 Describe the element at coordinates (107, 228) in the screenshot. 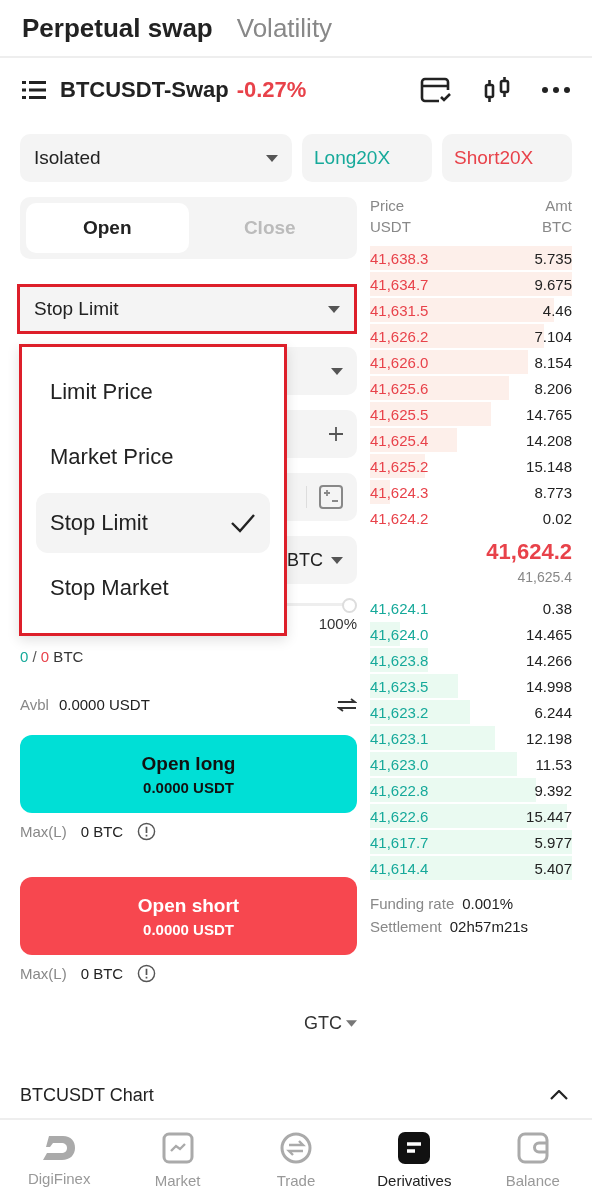

I see `side-tab: Open` at that location.